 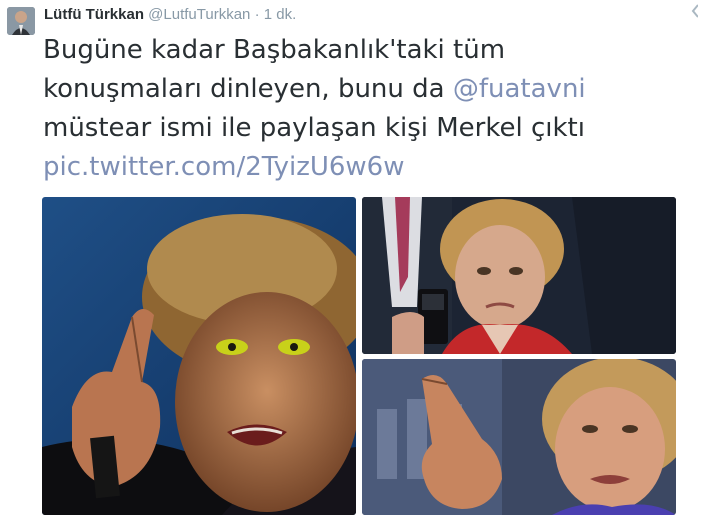 I want to click on photo-top-right, so click(x=519, y=275).